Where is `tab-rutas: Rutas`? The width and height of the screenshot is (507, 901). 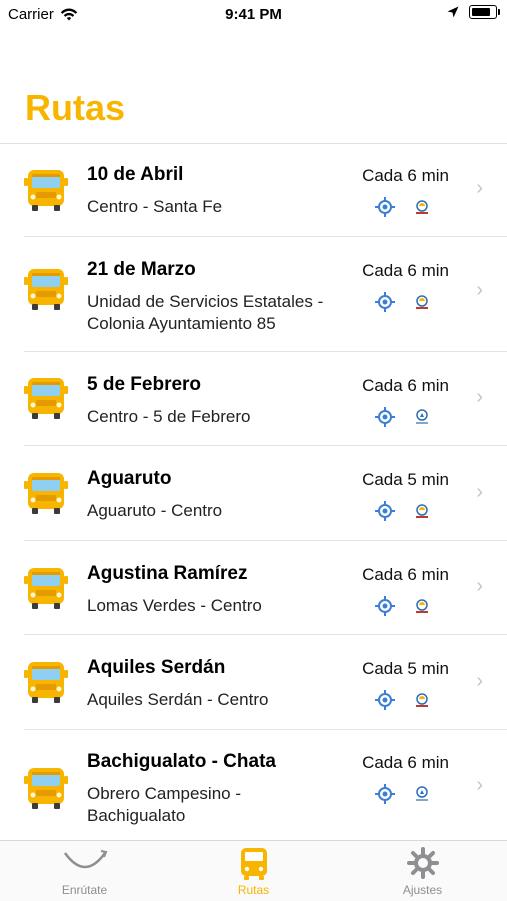
tab-rutas: Rutas is located at coordinates (253, 871).